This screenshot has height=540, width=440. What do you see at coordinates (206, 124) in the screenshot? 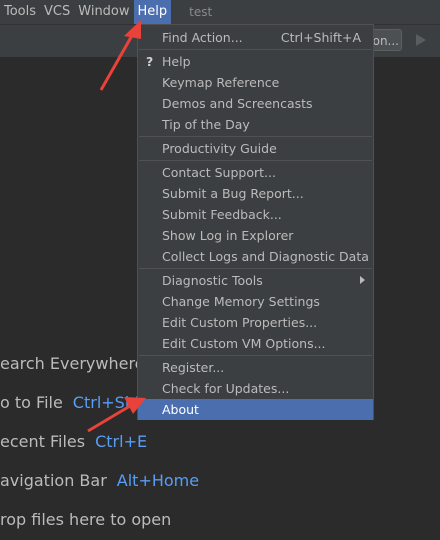
I see `menu-item-label: Tip of the Day` at bounding box center [206, 124].